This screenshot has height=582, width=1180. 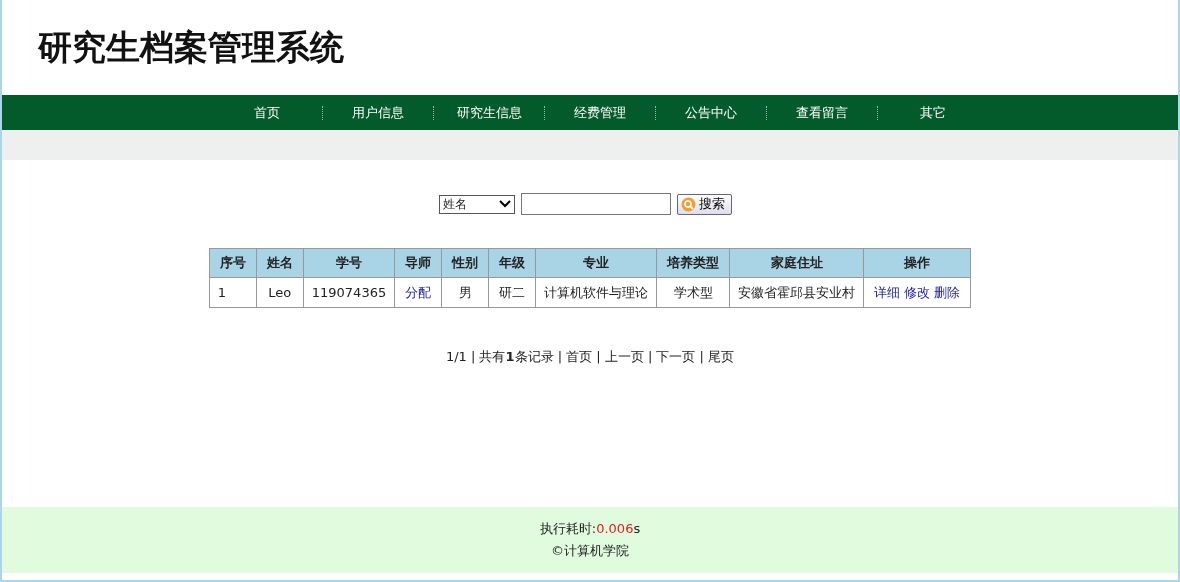 What do you see at coordinates (267, 112) in the screenshot?
I see `nav-link: 首页` at bounding box center [267, 112].